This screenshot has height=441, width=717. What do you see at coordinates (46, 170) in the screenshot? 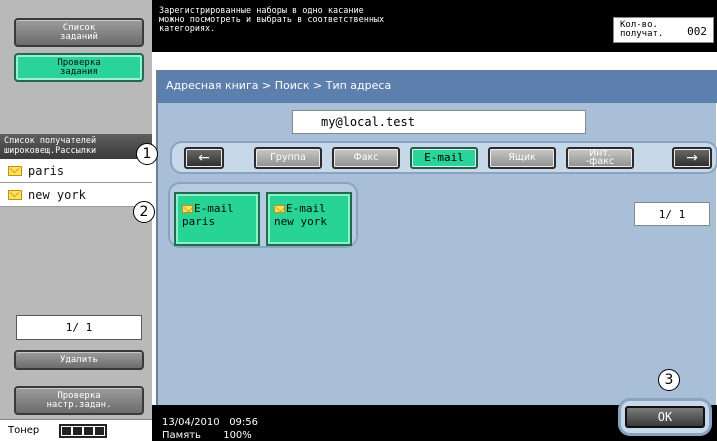
I see `recipient-name: paris` at bounding box center [46, 170].